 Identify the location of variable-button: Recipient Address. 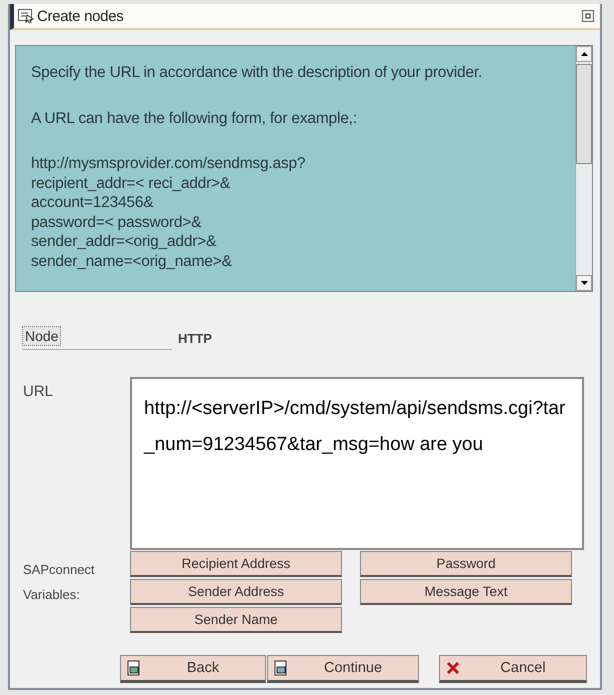
(236, 564).